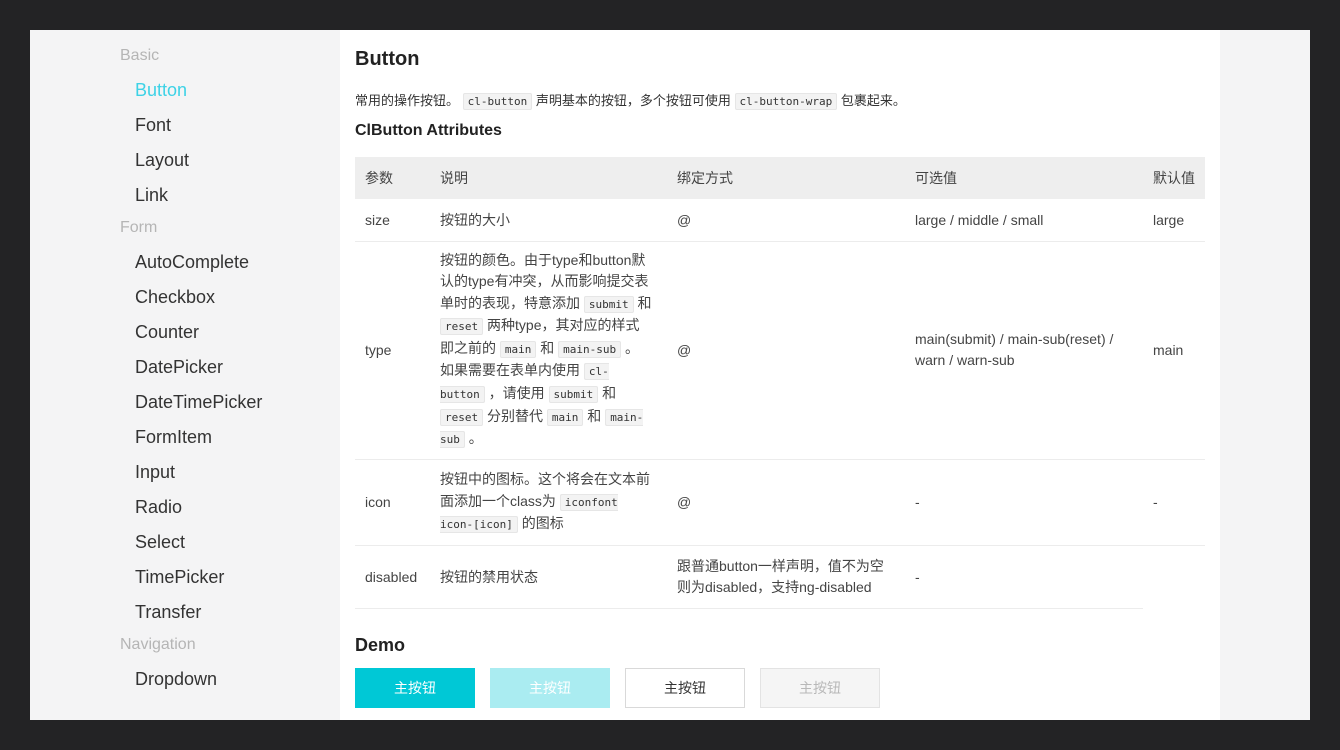 The width and height of the screenshot is (1340, 750). What do you see at coordinates (392, 577) in the screenshot?
I see `cell-param: disabled` at bounding box center [392, 577].